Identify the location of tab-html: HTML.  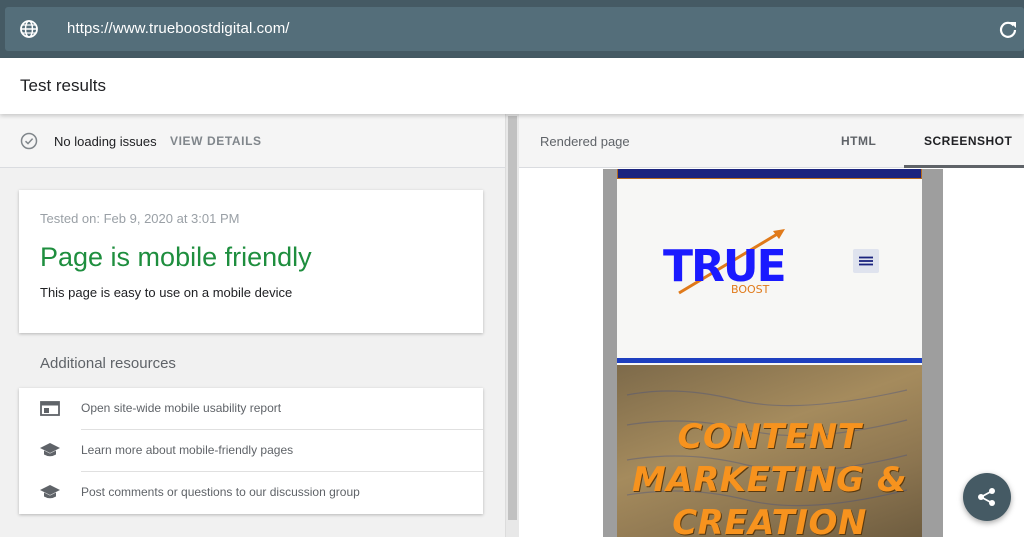
(858, 141).